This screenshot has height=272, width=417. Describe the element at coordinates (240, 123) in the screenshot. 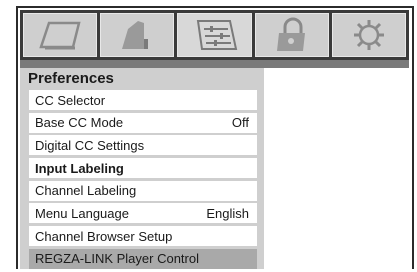

I see `menu-item-value: Off` at that location.